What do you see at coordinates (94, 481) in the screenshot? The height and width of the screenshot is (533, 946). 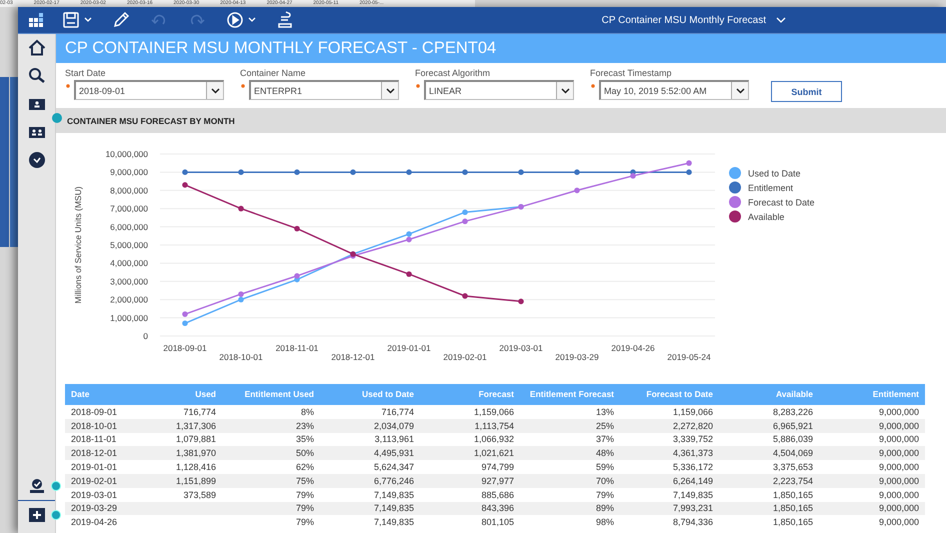 I see `table-cell: 2019-02-01` at bounding box center [94, 481].